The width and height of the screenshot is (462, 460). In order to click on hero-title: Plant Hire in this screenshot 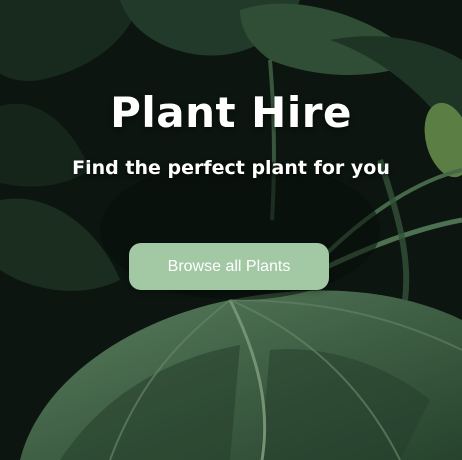, I will do `click(231, 112)`.